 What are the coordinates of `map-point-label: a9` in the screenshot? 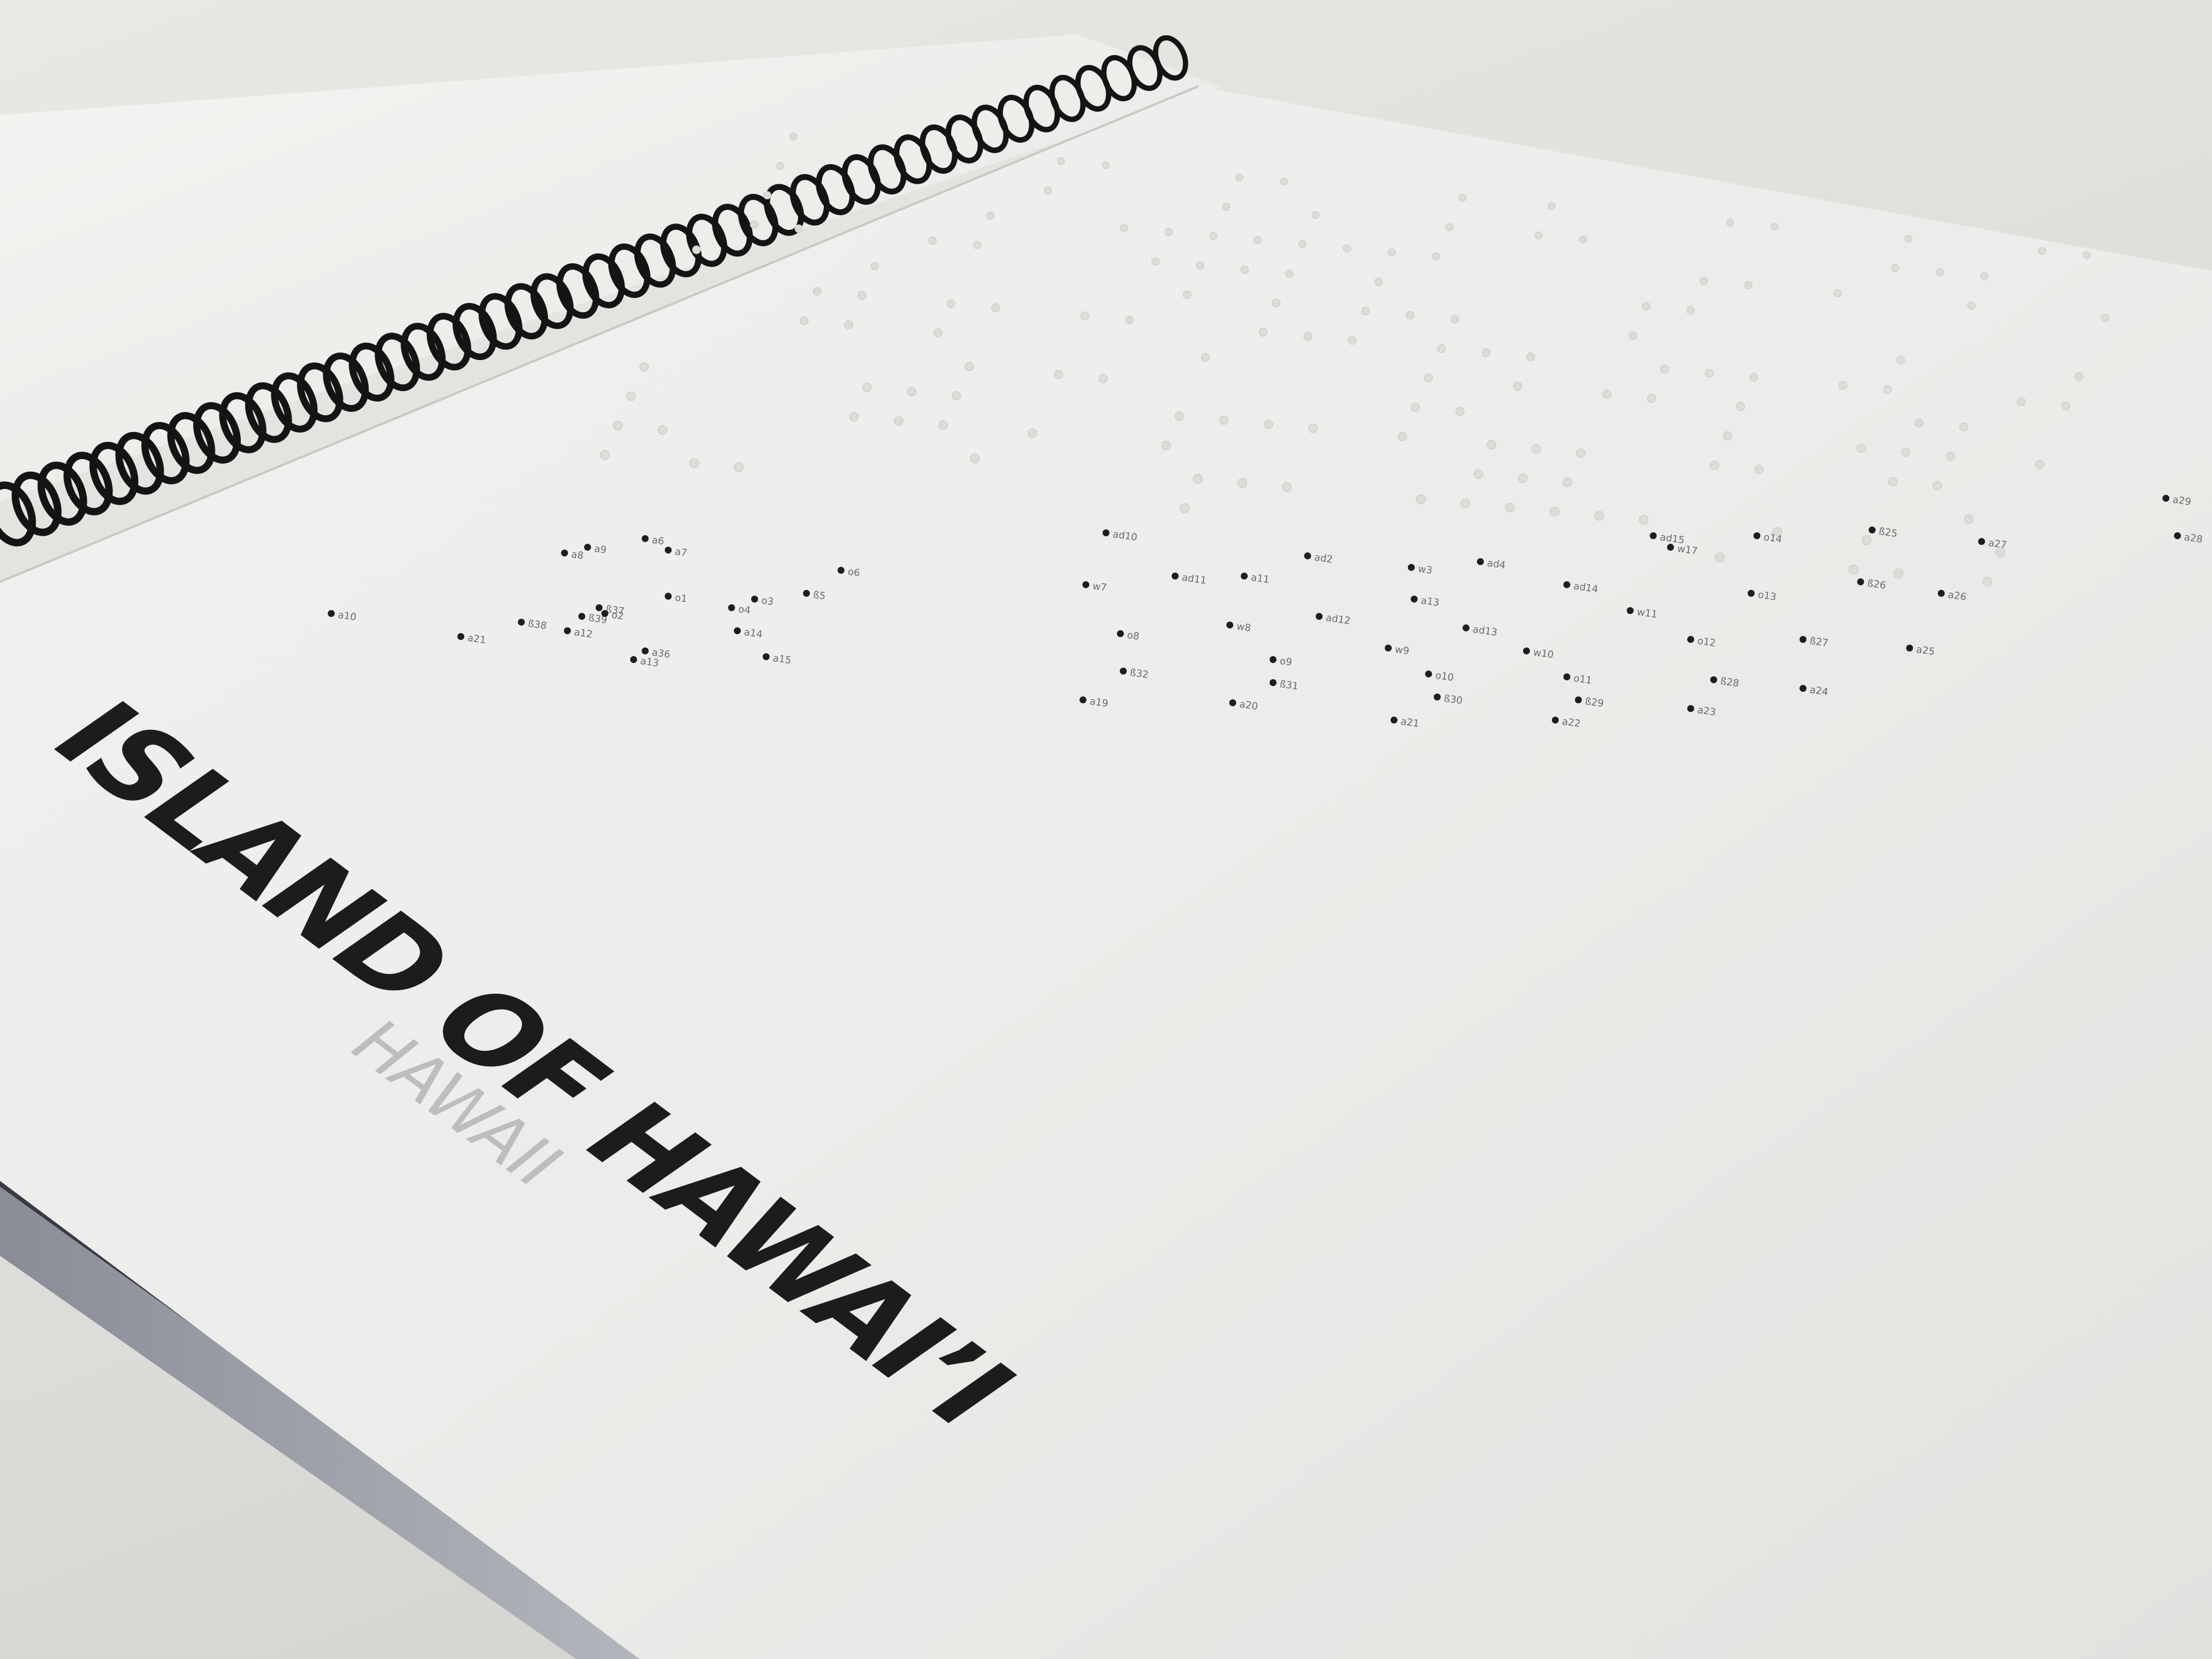 It's located at (600, 549).